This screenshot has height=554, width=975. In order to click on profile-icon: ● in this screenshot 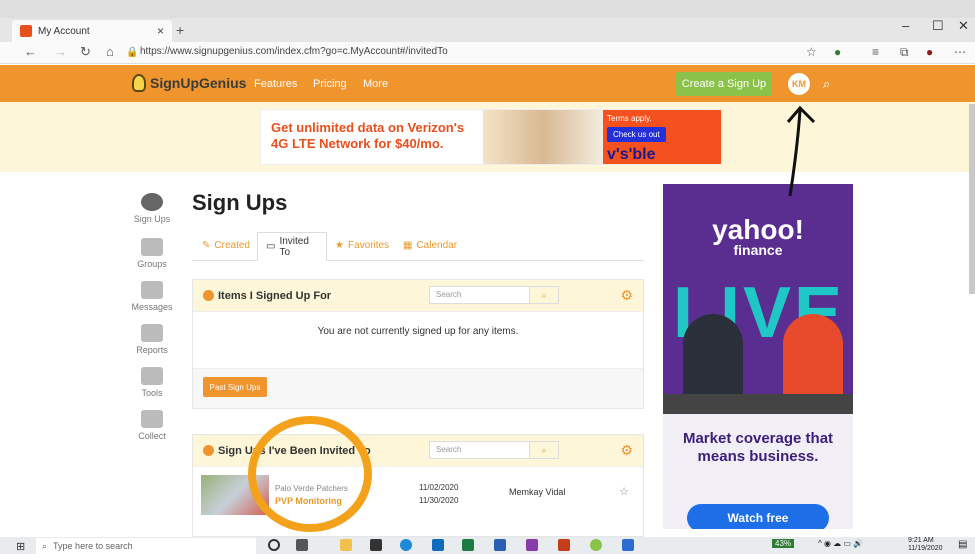, I will do `click(929, 52)`.